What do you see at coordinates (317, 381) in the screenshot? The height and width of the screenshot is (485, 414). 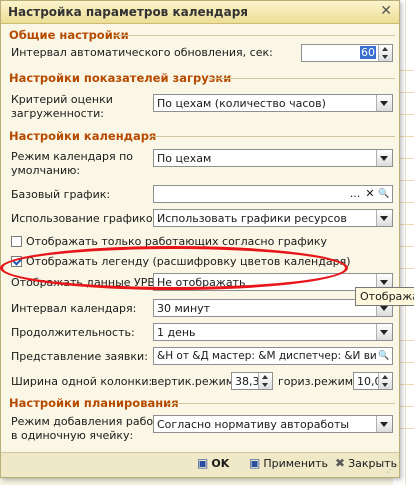 I see `horizontal-mode-label: гориз.режим:` at bounding box center [317, 381].